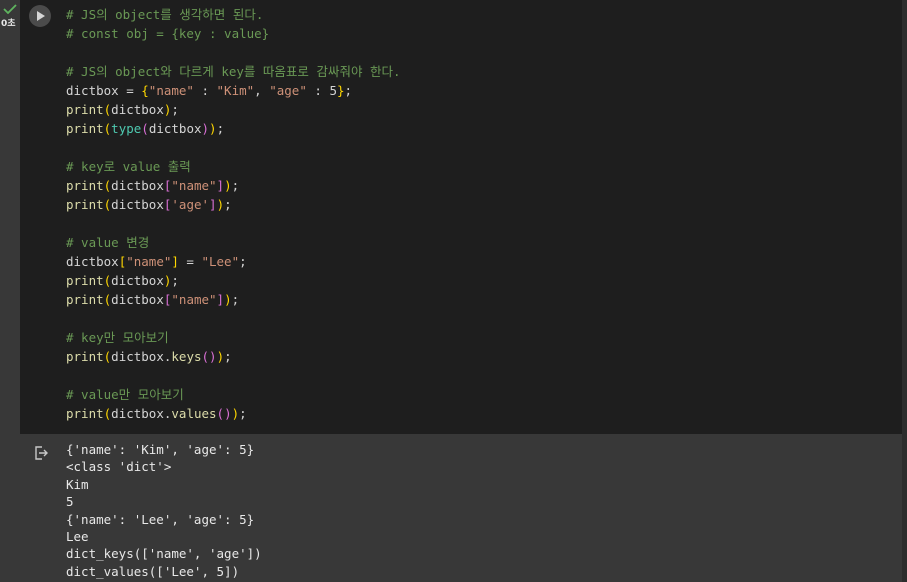 The image size is (907, 582). What do you see at coordinates (220, 261) in the screenshot?
I see `code-string: "Lee"` at bounding box center [220, 261].